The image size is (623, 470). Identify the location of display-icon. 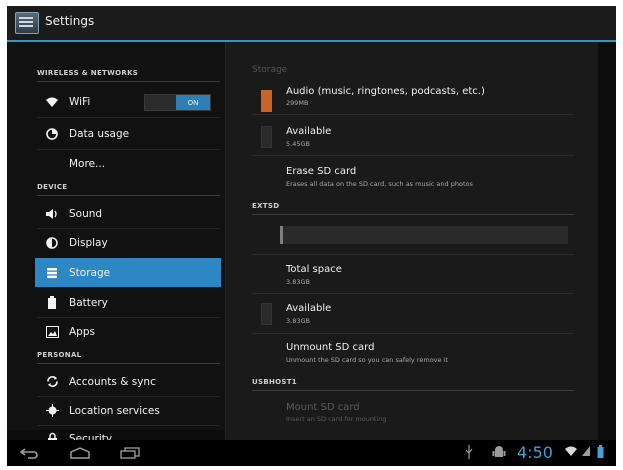
(52, 243).